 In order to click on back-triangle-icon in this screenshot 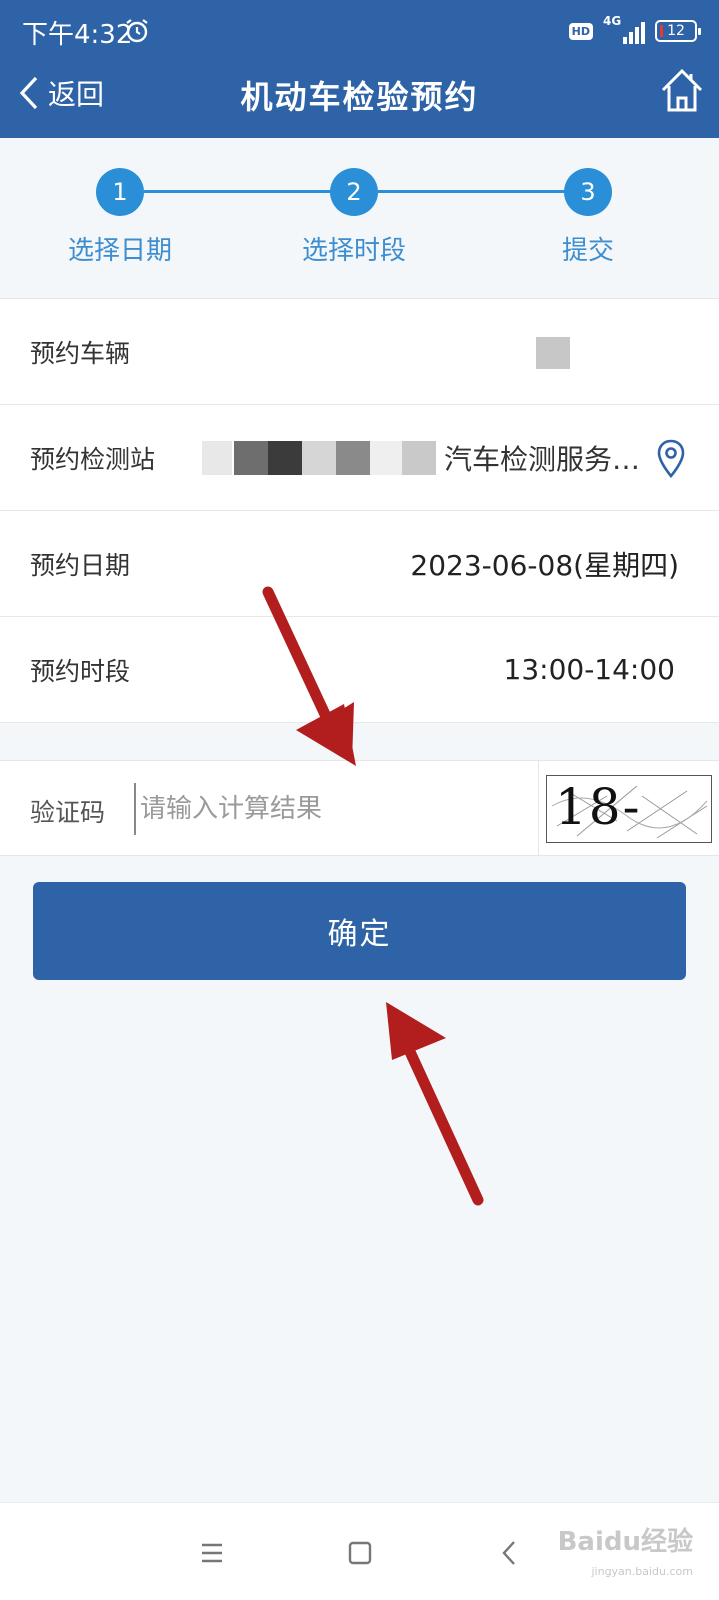, I will do `click(510, 1553)`.